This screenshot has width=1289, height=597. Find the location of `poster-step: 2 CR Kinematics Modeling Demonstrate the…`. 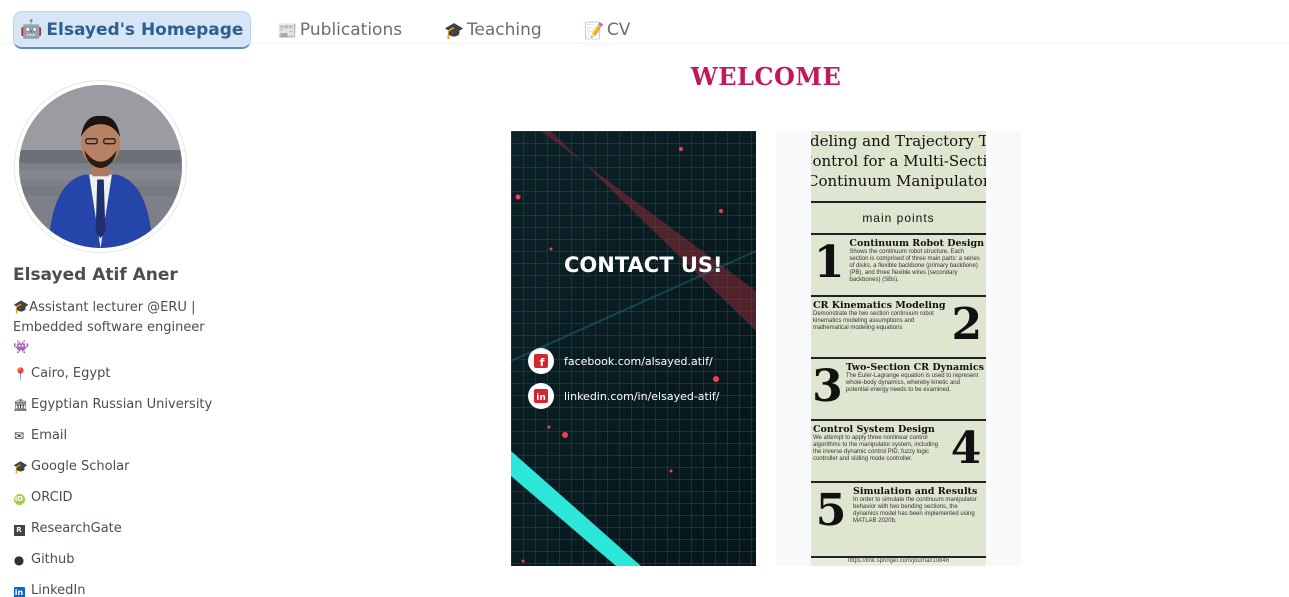

poster-step: 2 CR Kinematics Modeling Demonstrate the… is located at coordinates (898, 326).